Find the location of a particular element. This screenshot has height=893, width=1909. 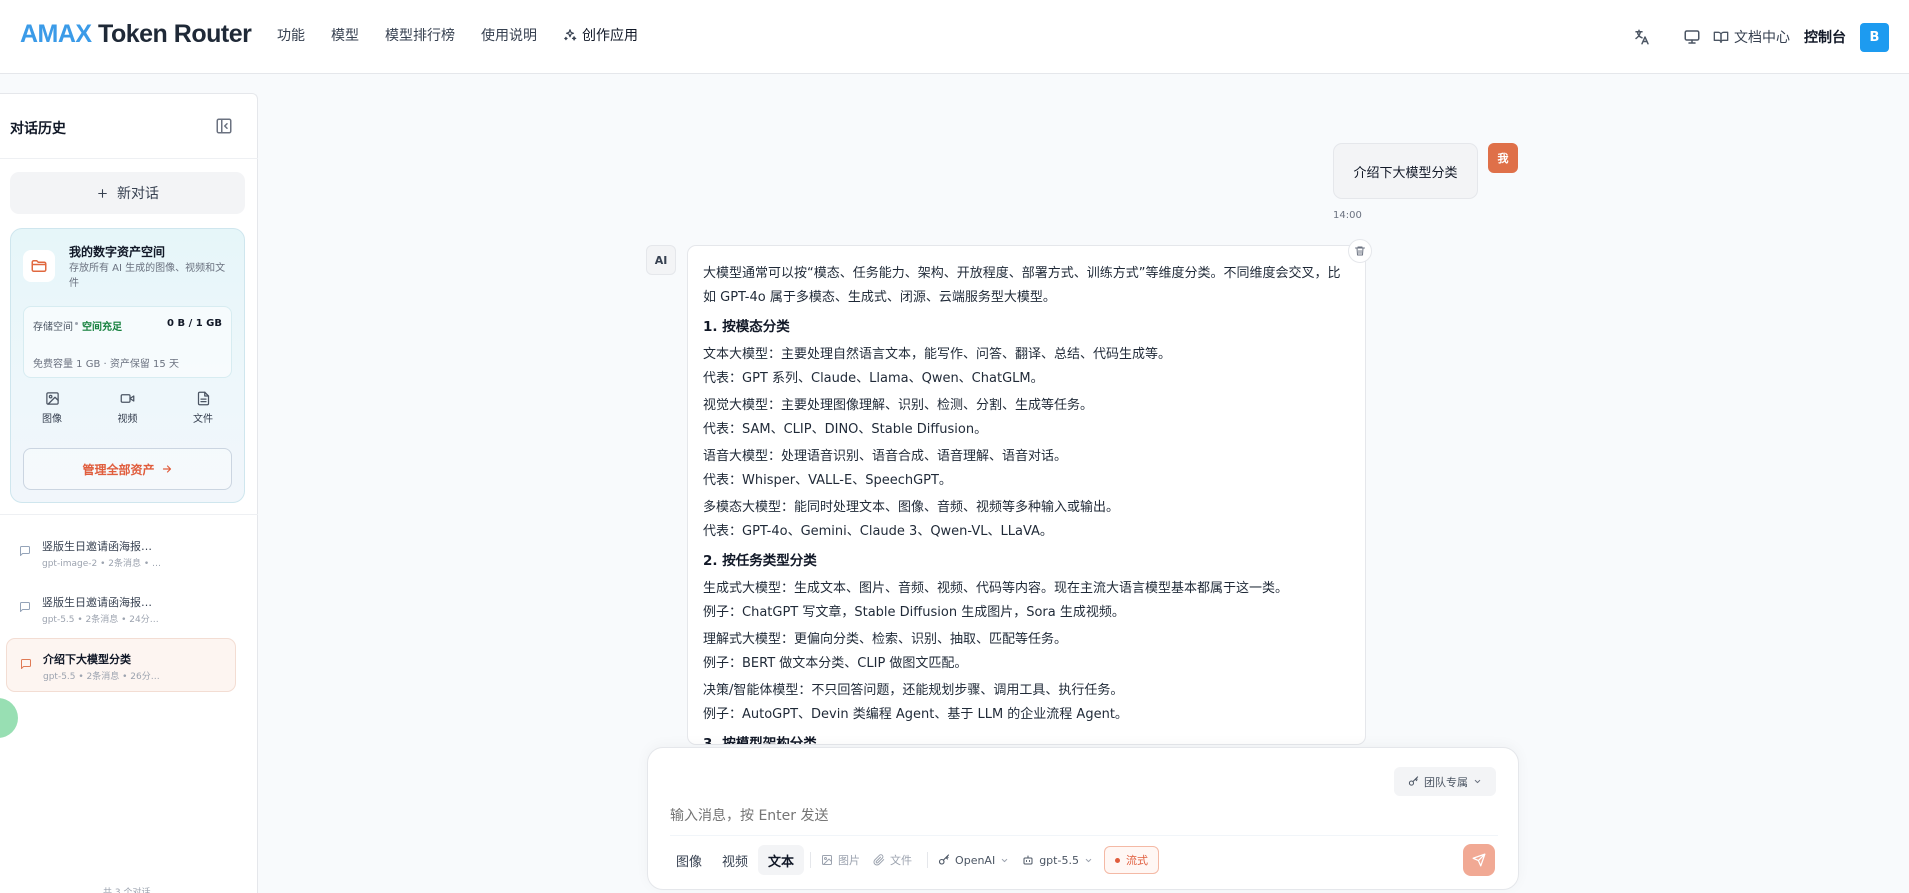

docs-center-label: 文档中心 is located at coordinates (1762, 38).